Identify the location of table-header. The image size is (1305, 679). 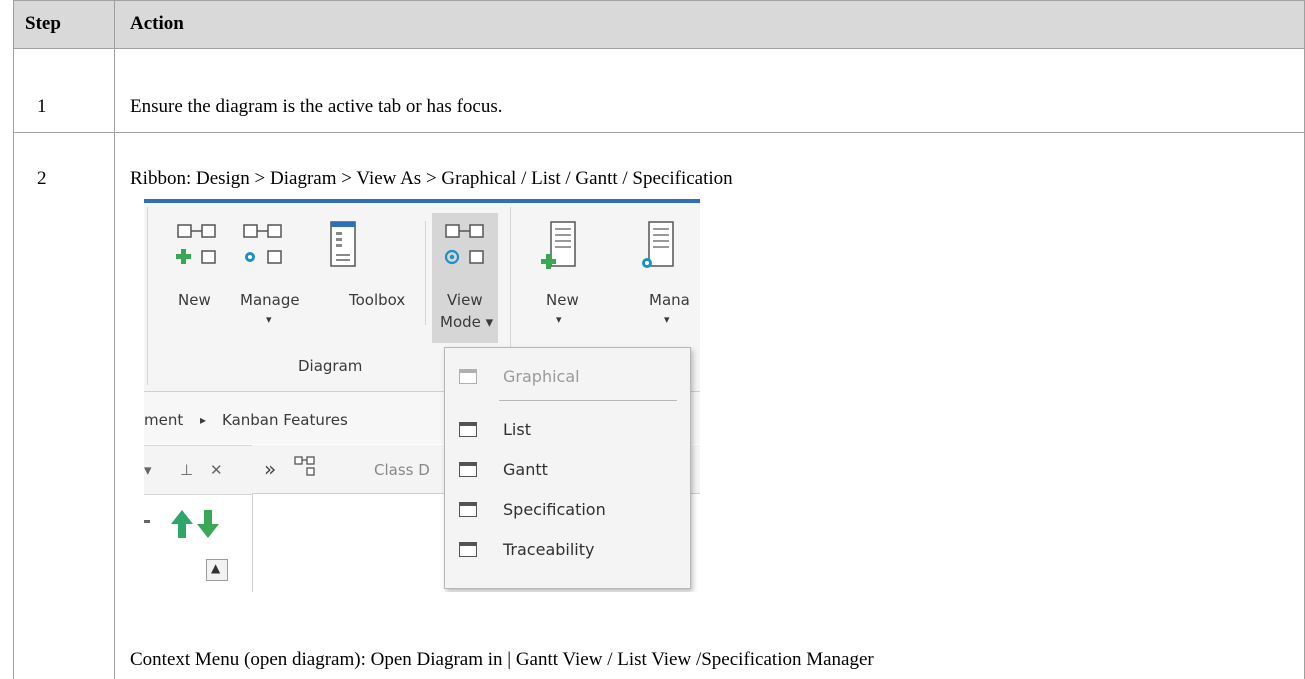
(659, 24).